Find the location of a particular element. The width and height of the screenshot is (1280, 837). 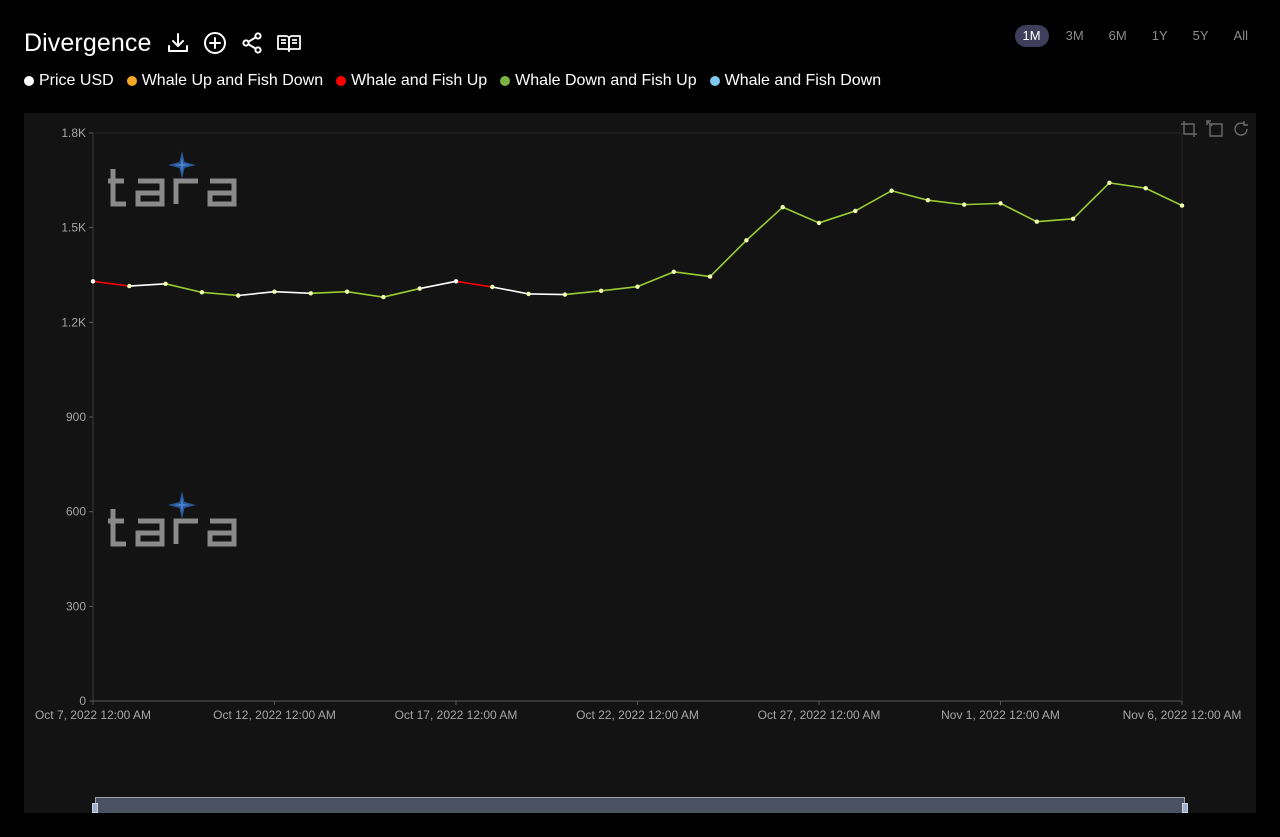

download-icon is located at coordinates (178, 43).